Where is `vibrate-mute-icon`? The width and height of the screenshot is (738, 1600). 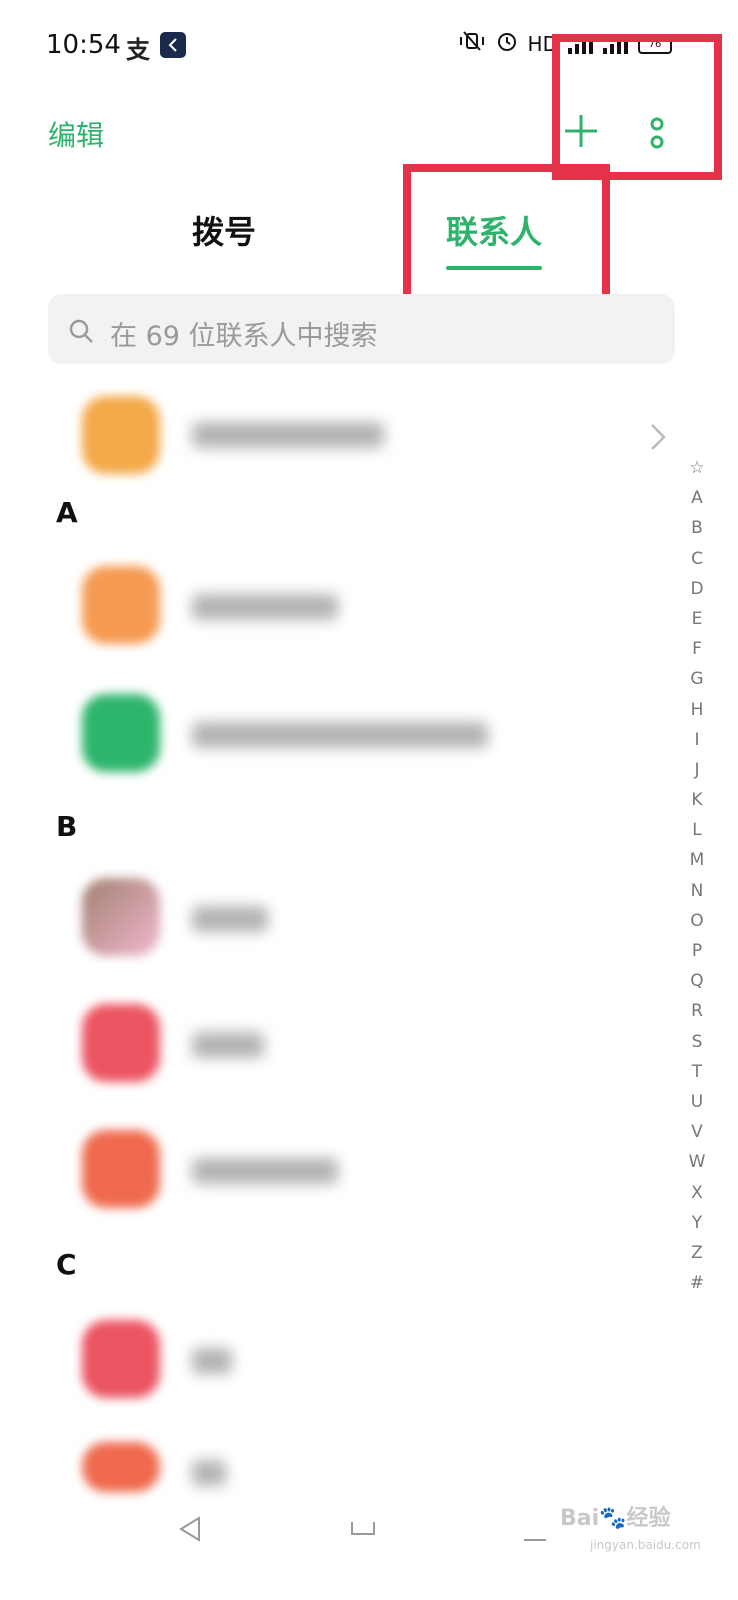 vibrate-mute-icon is located at coordinates (472, 44).